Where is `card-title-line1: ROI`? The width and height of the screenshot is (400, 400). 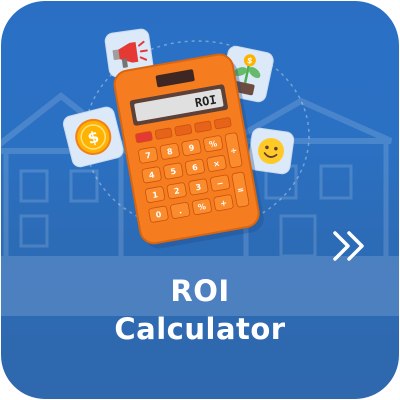 card-title-line1: ROI is located at coordinates (200, 291).